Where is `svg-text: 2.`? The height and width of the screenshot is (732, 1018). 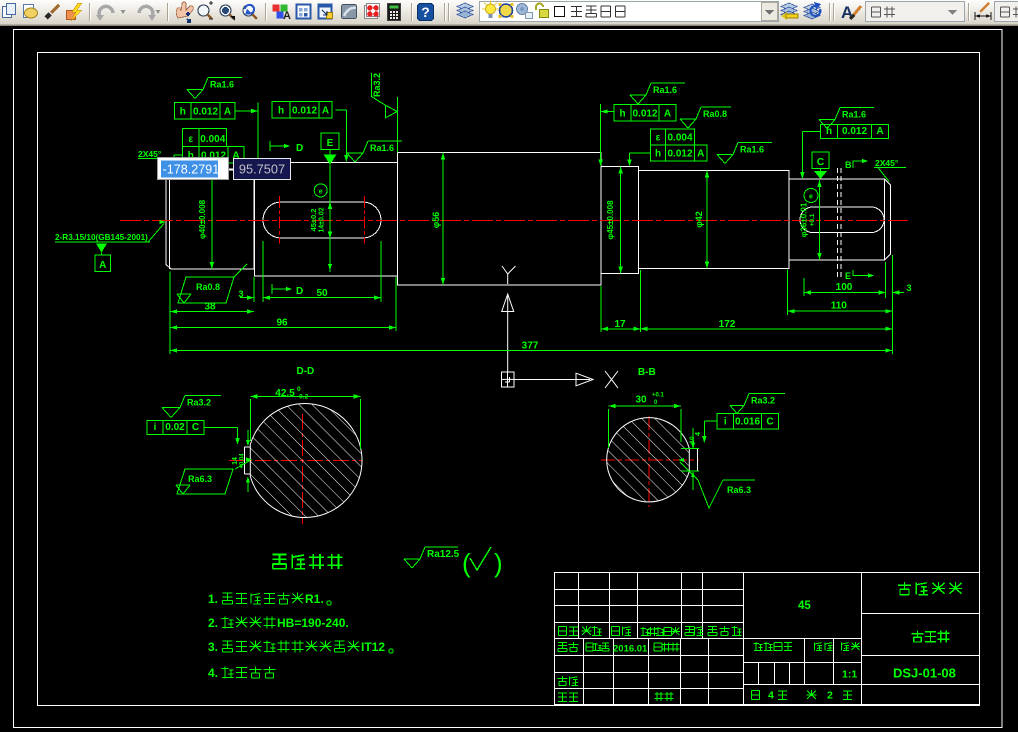 svg-text: 2. is located at coordinates (213, 623).